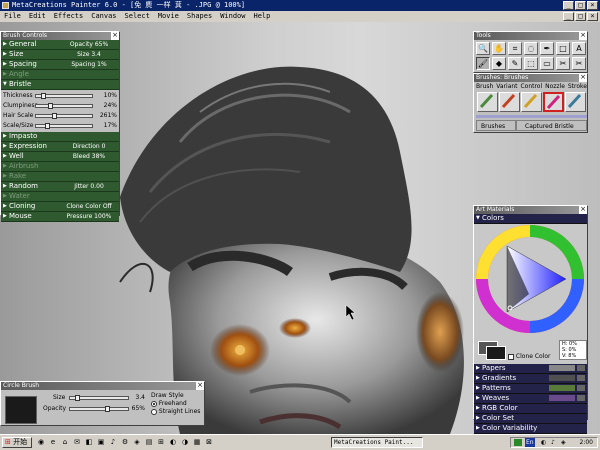  I want to click on tab-brush: Brush, so click(484, 86).